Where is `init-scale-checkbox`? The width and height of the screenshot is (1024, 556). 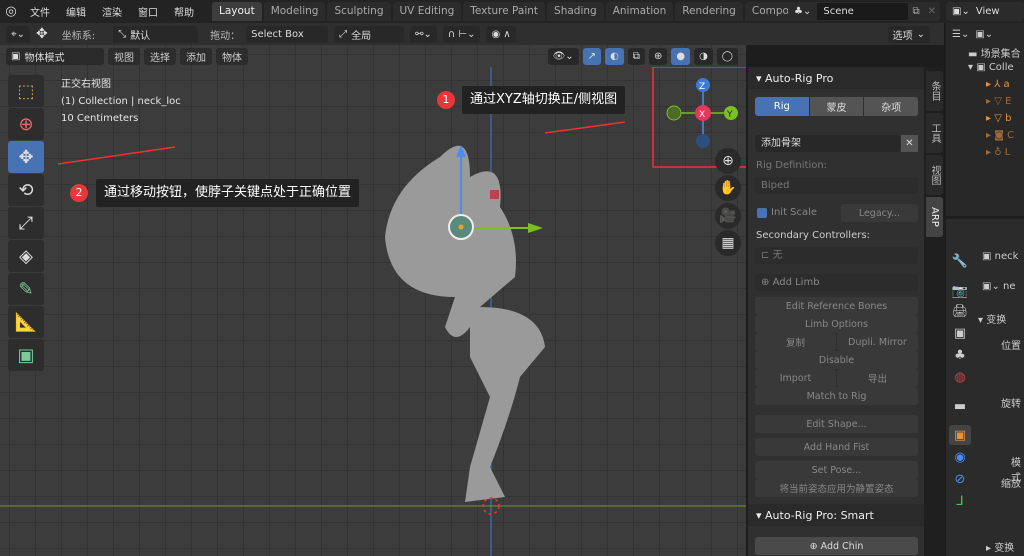 init-scale-checkbox is located at coordinates (762, 213).